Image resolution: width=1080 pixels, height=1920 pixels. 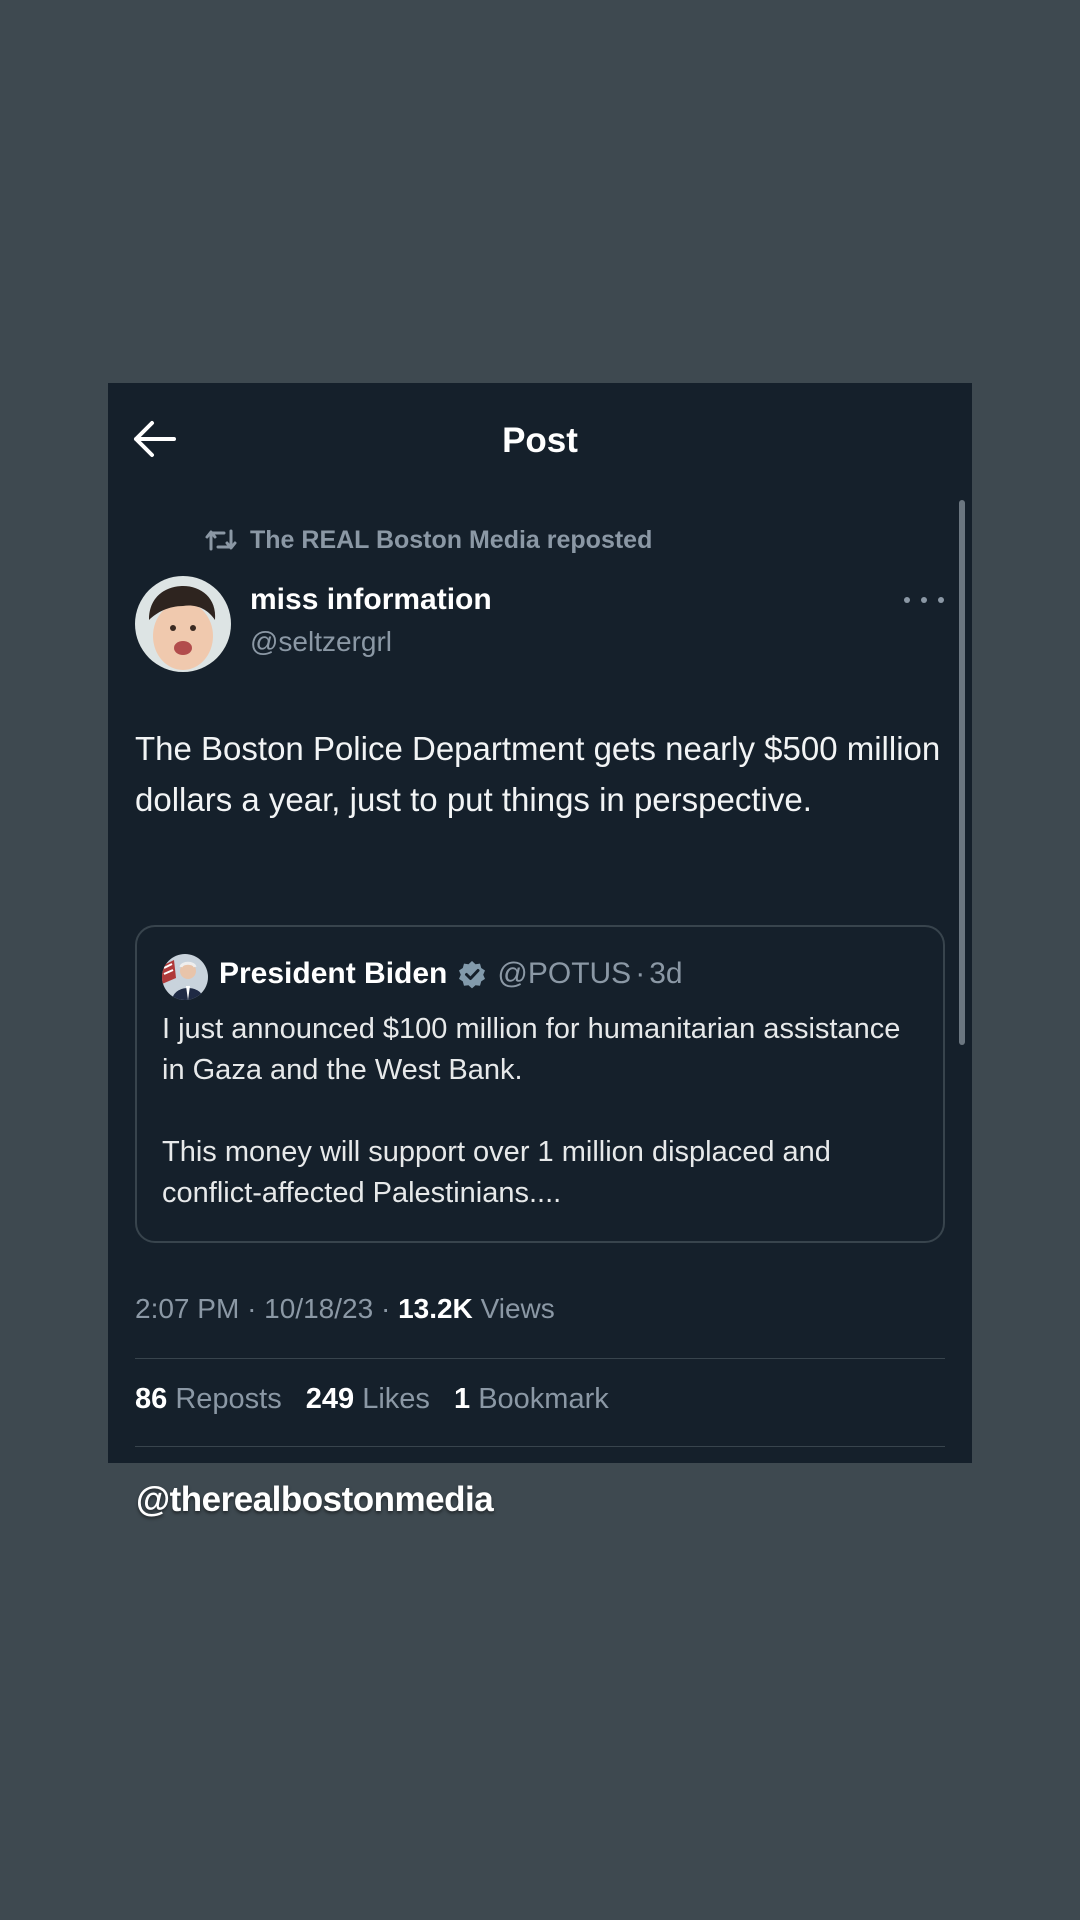 What do you see at coordinates (543, 1399) in the screenshot?
I see `bookmarks-label: Bookmark` at bounding box center [543, 1399].